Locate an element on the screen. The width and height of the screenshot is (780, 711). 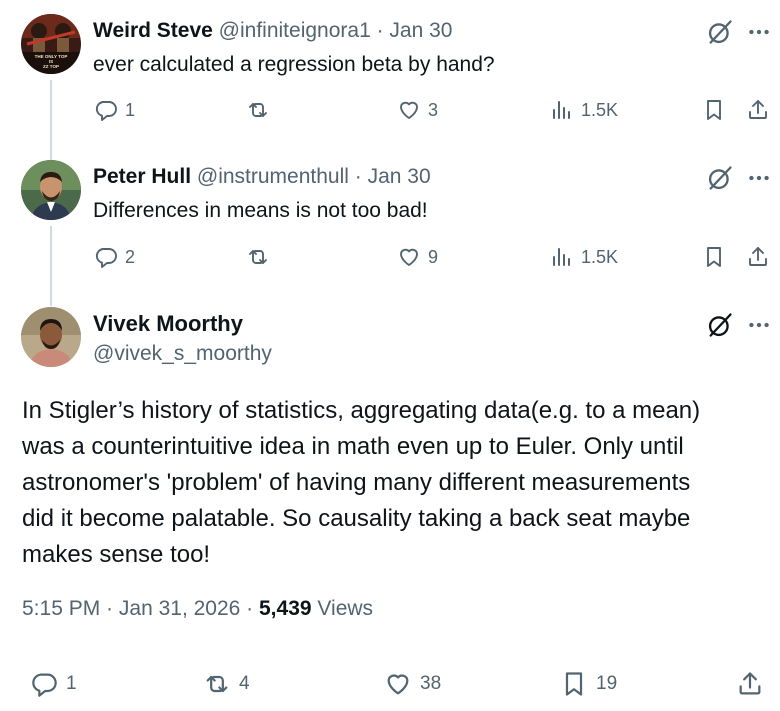
retweet-count: 4 is located at coordinates (244, 683).